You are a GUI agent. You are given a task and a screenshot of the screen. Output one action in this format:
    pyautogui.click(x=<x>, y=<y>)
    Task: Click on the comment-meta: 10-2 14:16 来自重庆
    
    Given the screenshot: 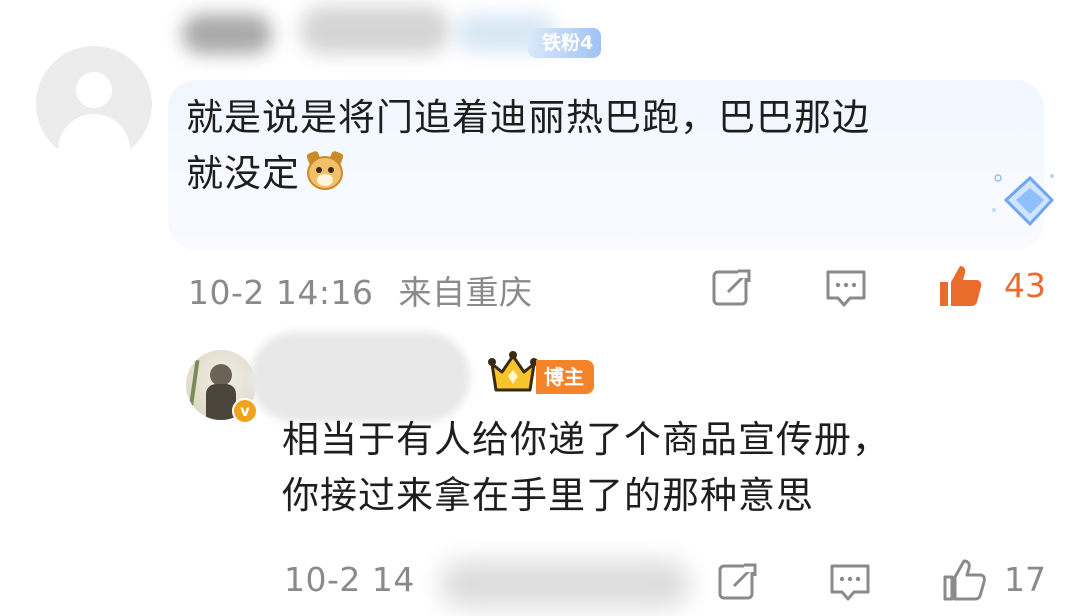 What is the action you would take?
    pyautogui.click(x=360, y=290)
    